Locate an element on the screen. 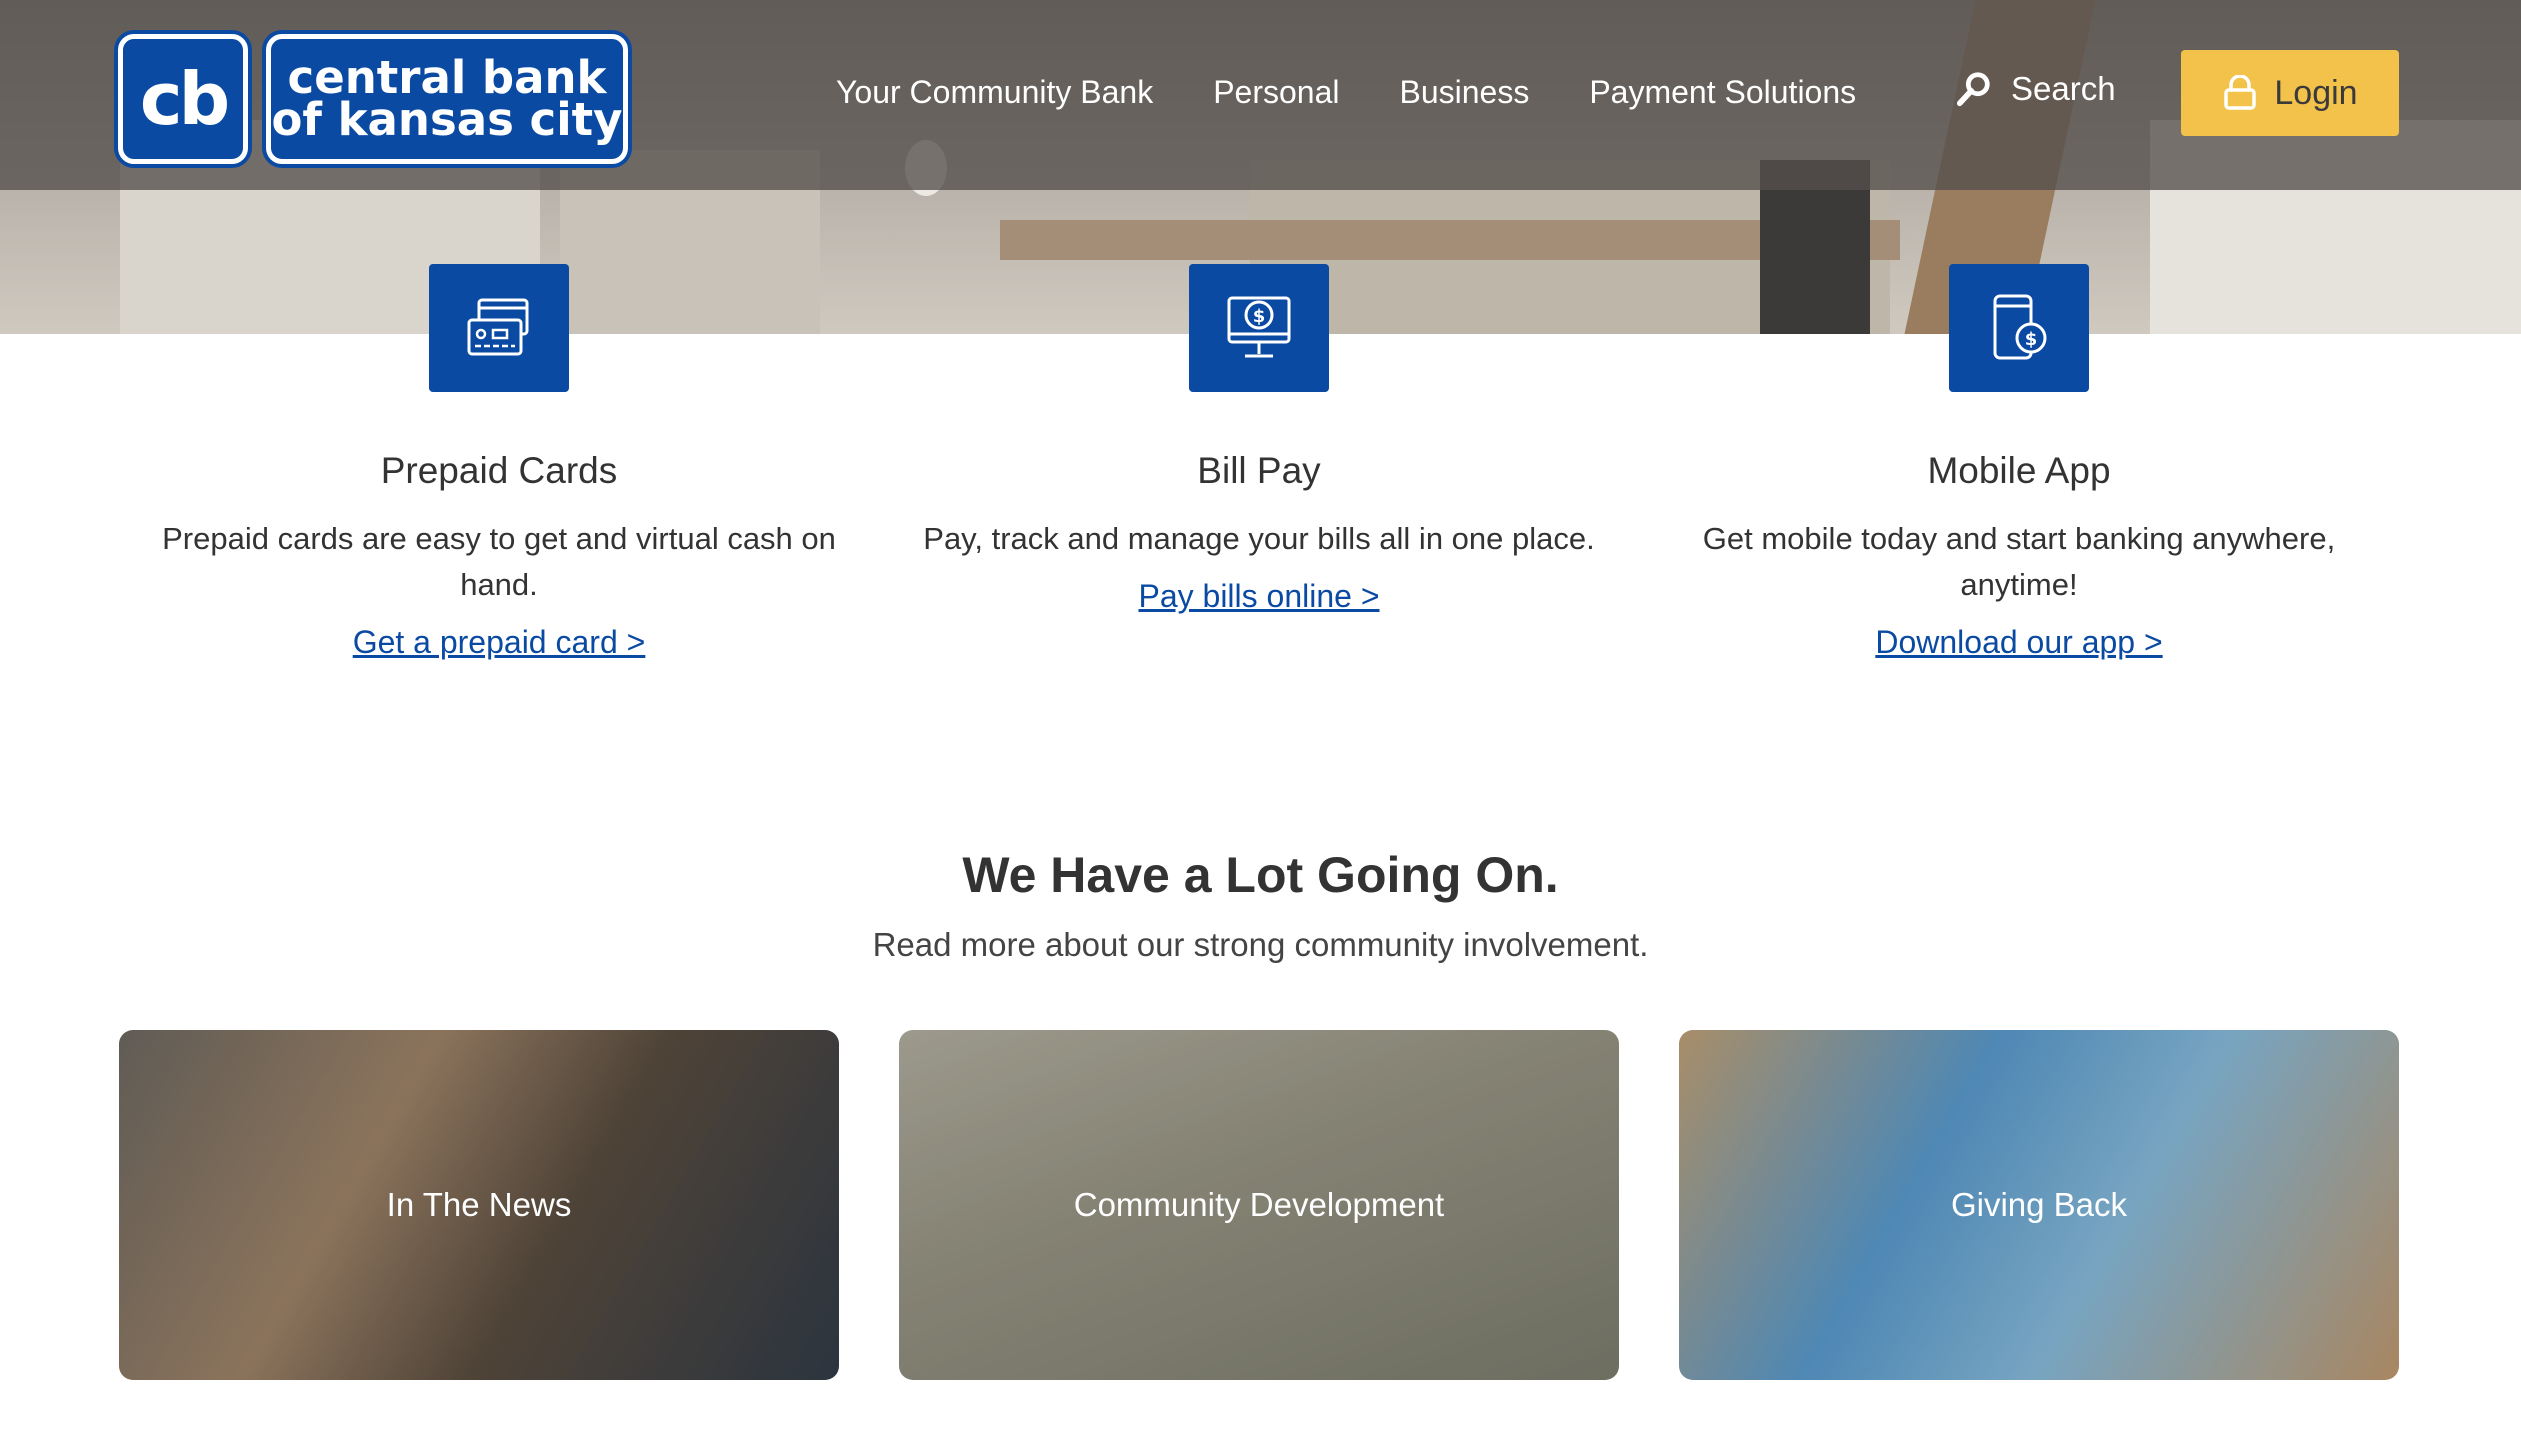  mobile-dollar-icon: $ is located at coordinates (2020, 327).